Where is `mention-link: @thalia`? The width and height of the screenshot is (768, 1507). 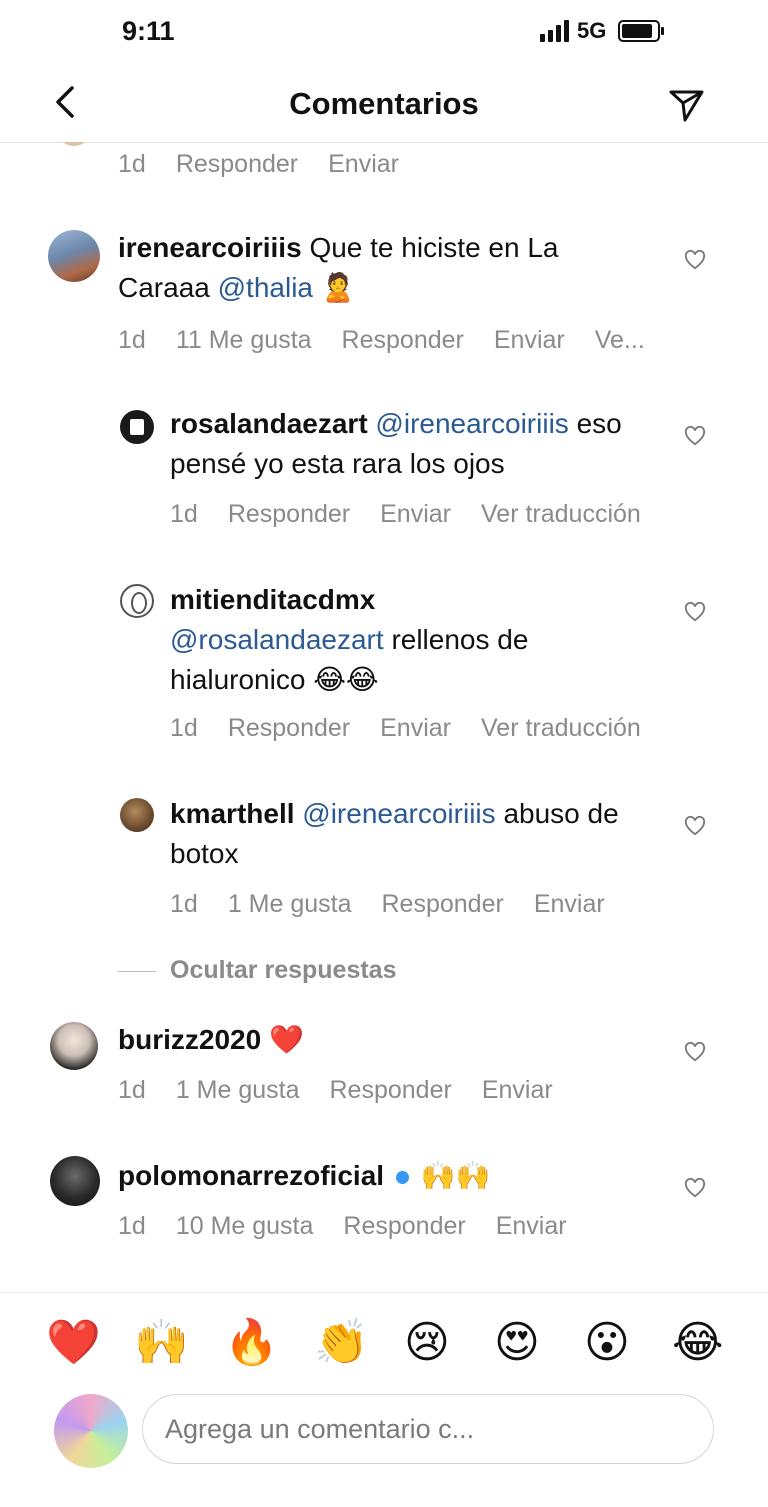 mention-link: @thalia is located at coordinates (265, 287).